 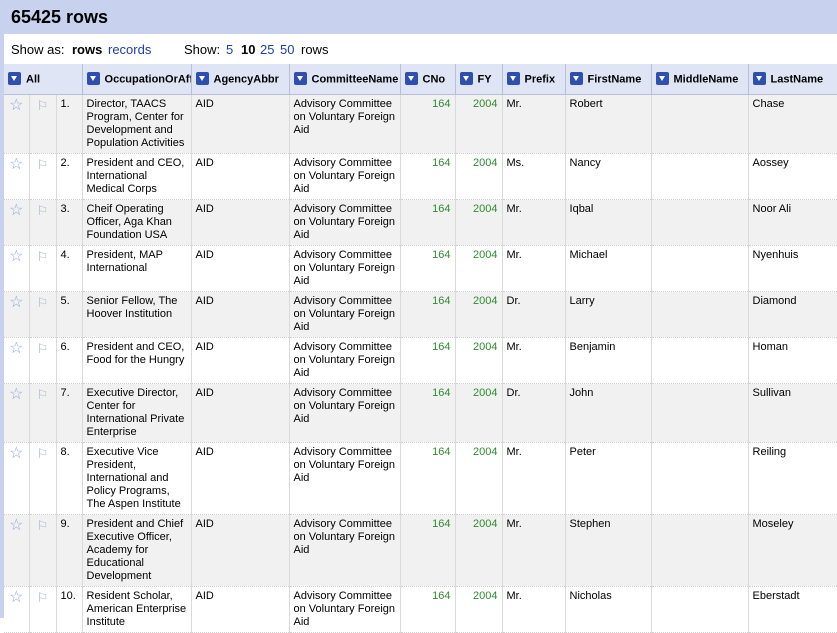 What do you see at coordinates (608, 609) in the screenshot?
I see `firstname-cell: Nicholas` at bounding box center [608, 609].